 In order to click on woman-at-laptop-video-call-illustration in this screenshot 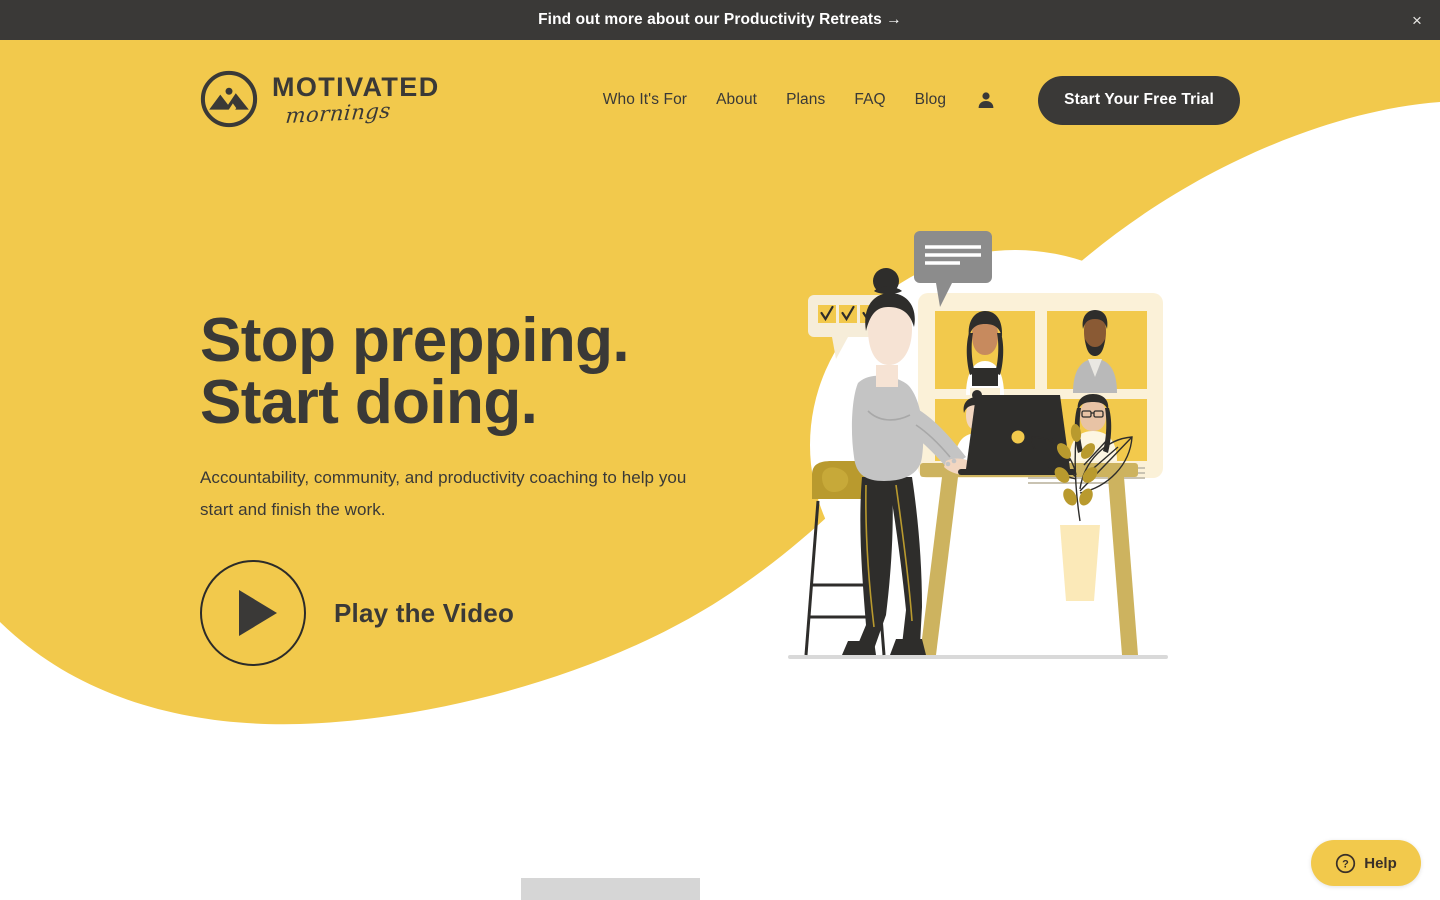, I will do `click(978, 445)`.